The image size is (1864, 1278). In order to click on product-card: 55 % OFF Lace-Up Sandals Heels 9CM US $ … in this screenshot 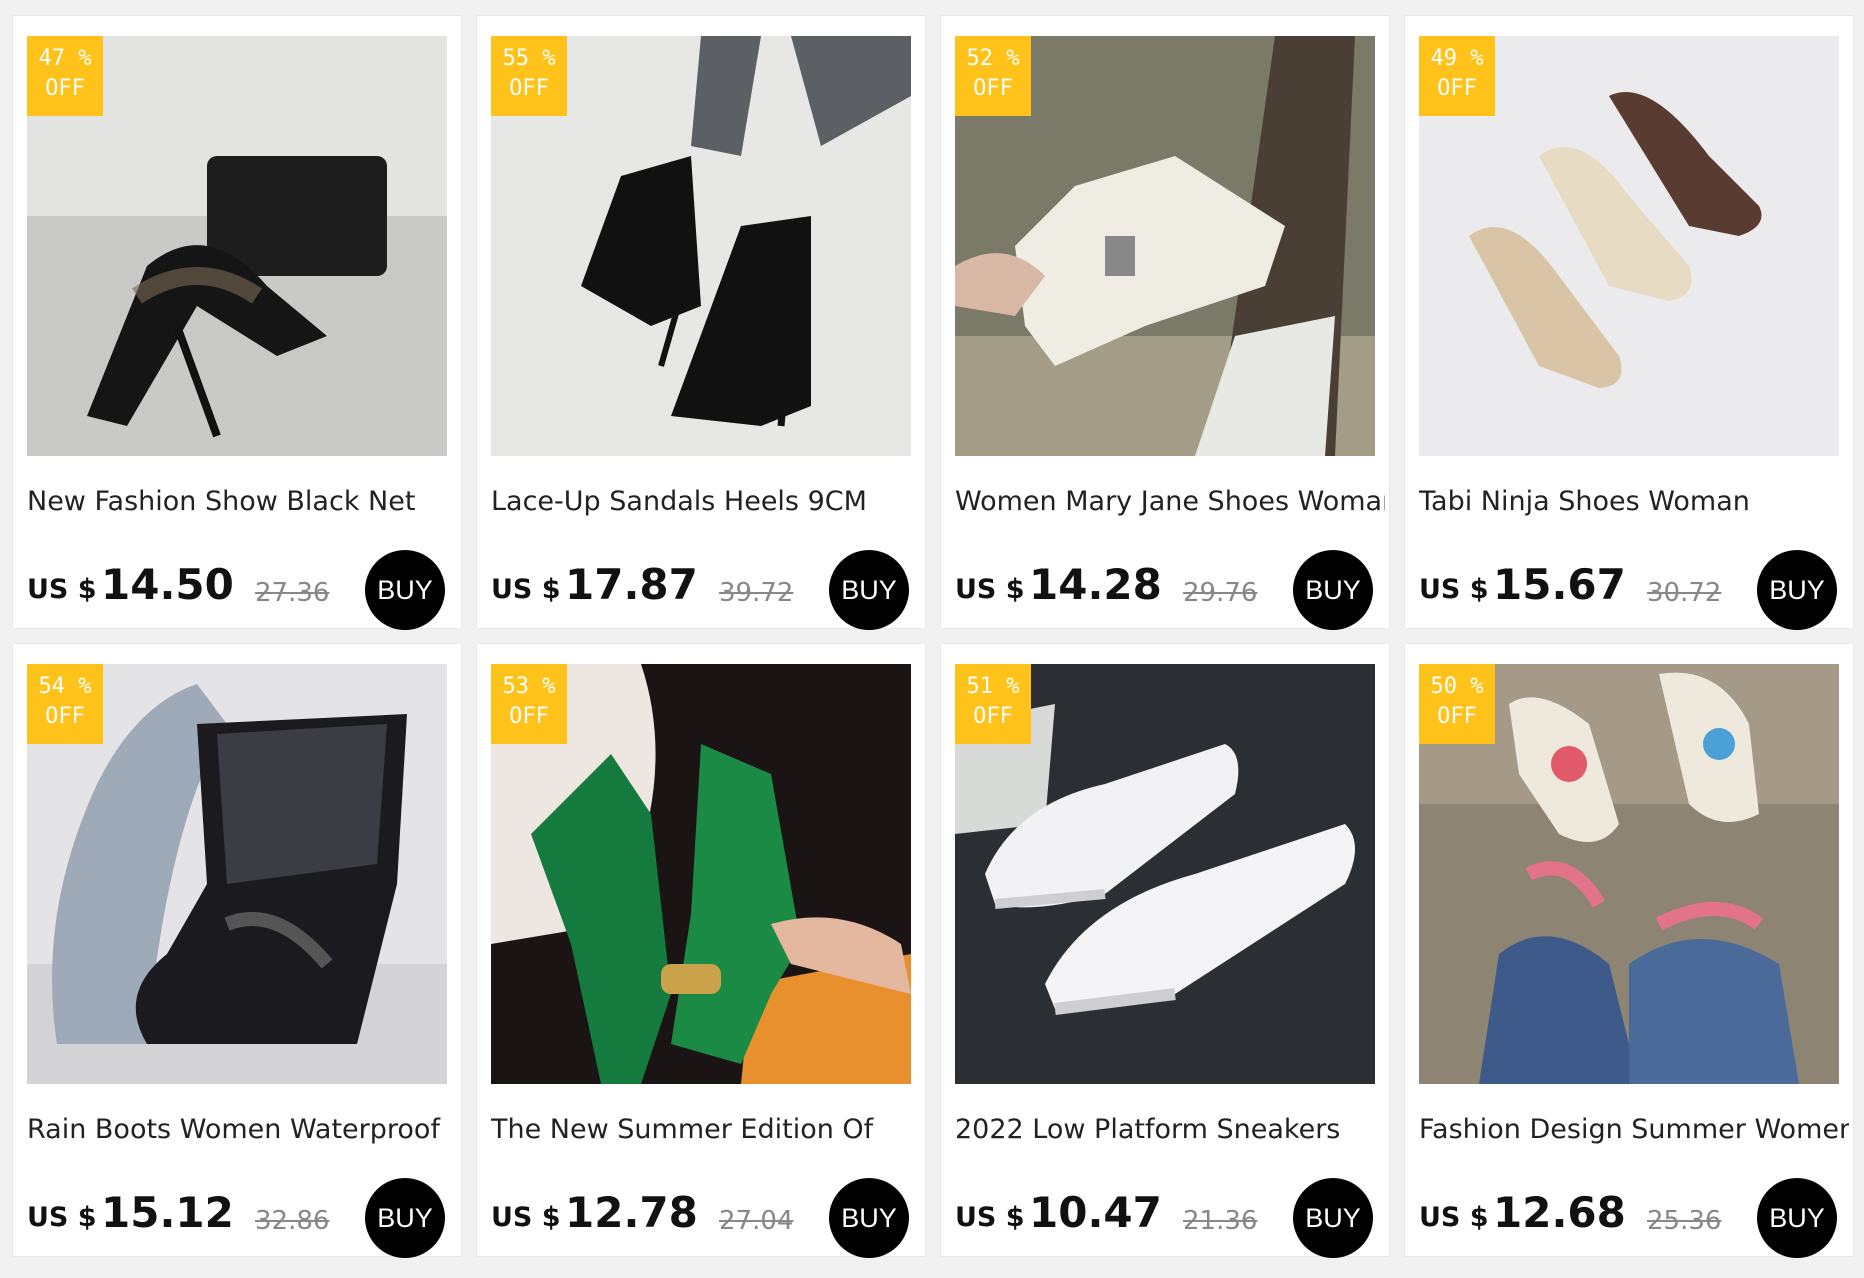, I will do `click(701, 323)`.